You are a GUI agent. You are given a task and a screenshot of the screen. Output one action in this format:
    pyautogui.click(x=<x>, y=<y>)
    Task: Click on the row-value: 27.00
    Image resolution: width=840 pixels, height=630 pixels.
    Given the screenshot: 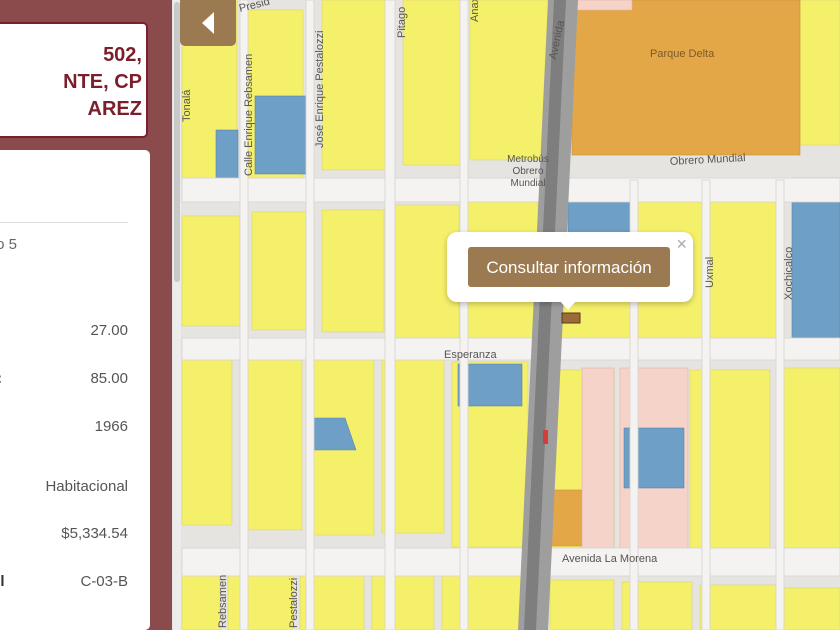 What is the action you would take?
    pyautogui.click(x=109, y=330)
    